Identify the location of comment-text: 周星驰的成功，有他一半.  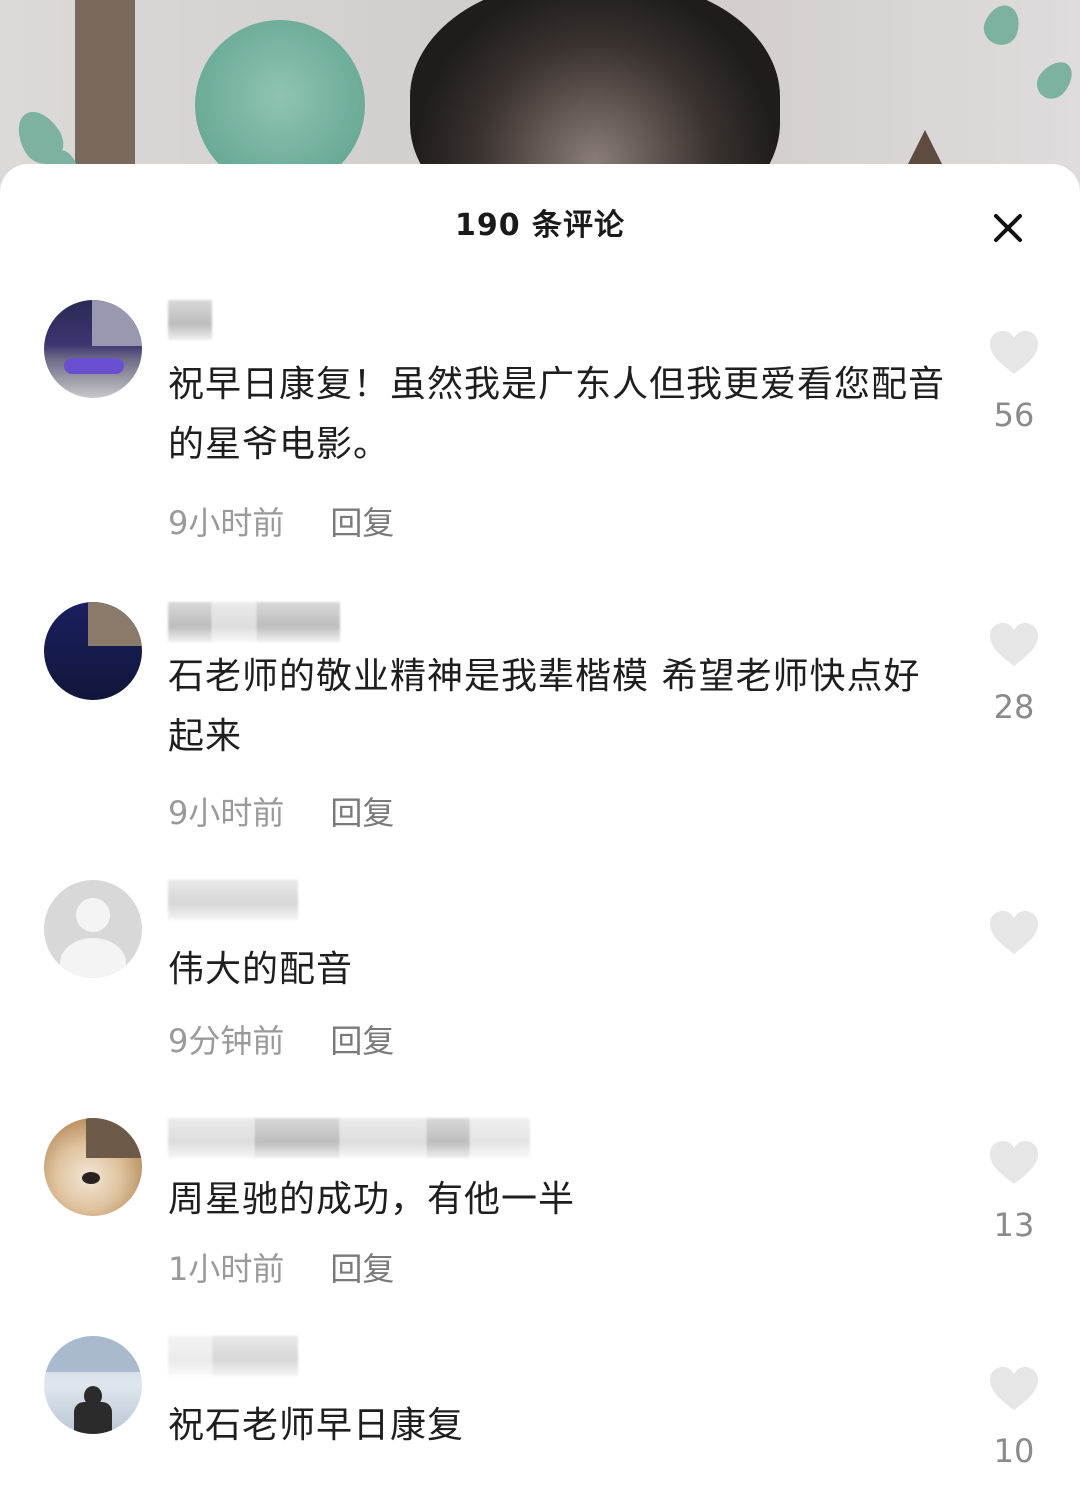
(372, 1199).